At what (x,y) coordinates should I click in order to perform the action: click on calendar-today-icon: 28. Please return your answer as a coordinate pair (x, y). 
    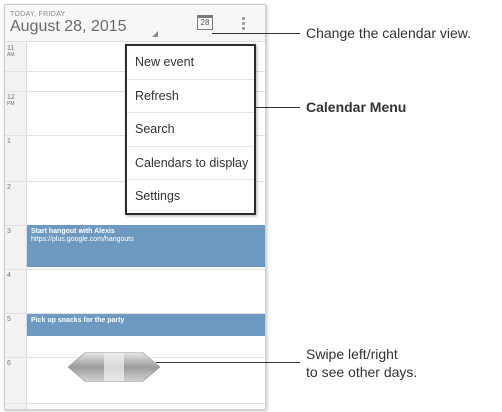
    Looking at the image, I should click on (205, 22).